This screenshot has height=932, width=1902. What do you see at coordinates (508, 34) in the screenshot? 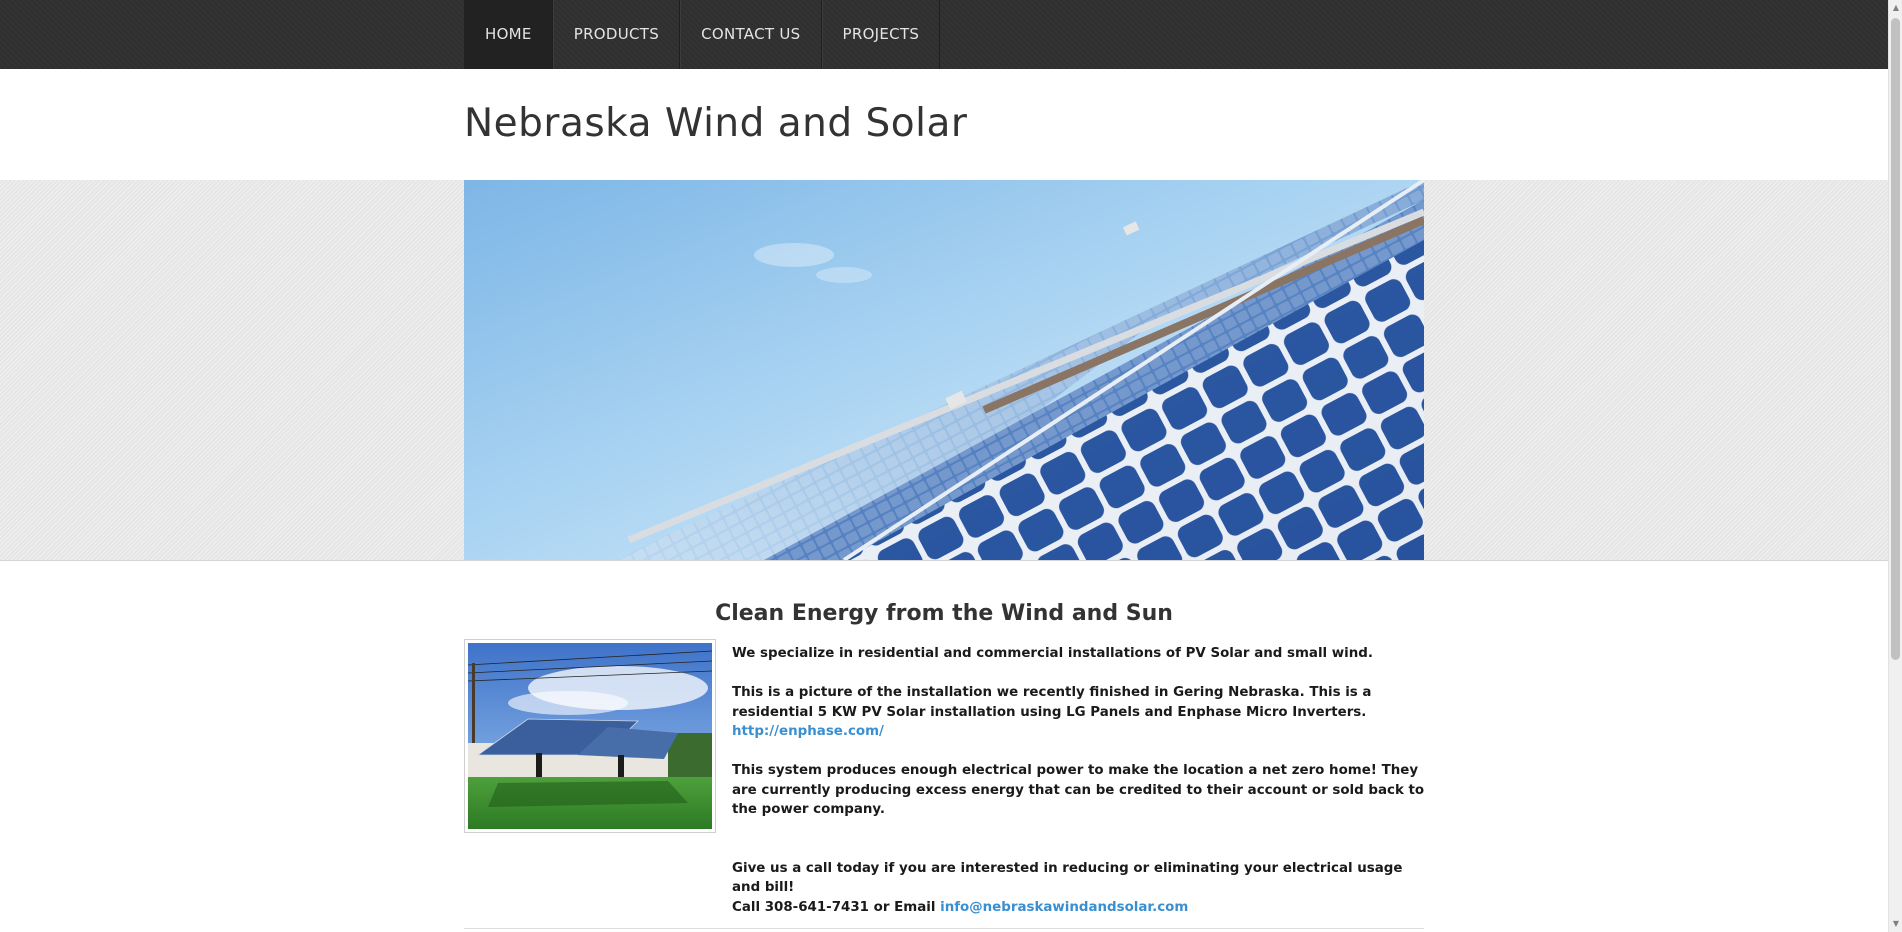
I see `nav-item-home: HOME` at bounding box center [508, 34].